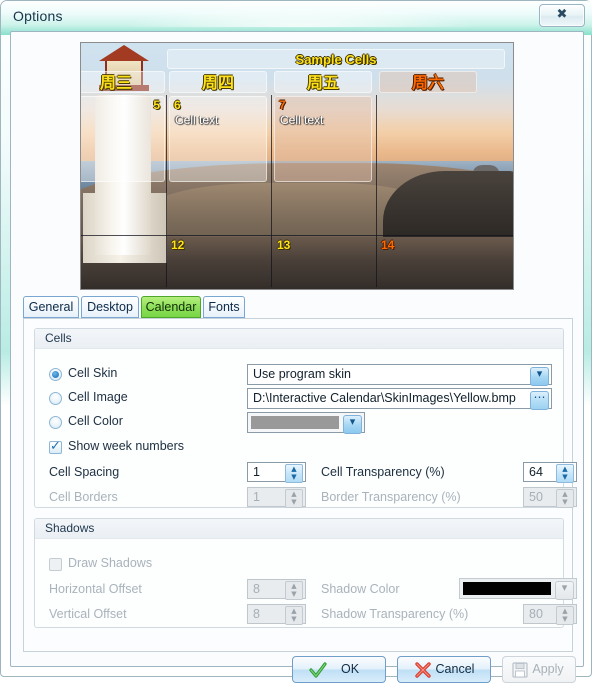 Image resolution: width=592 pixels, height=683 pixels. What do you see at coordinates (276, 472) in the screenshot?
I see `cell-spacing-spinner: 1 ▲ ▼` at bounding box center [276, 472].